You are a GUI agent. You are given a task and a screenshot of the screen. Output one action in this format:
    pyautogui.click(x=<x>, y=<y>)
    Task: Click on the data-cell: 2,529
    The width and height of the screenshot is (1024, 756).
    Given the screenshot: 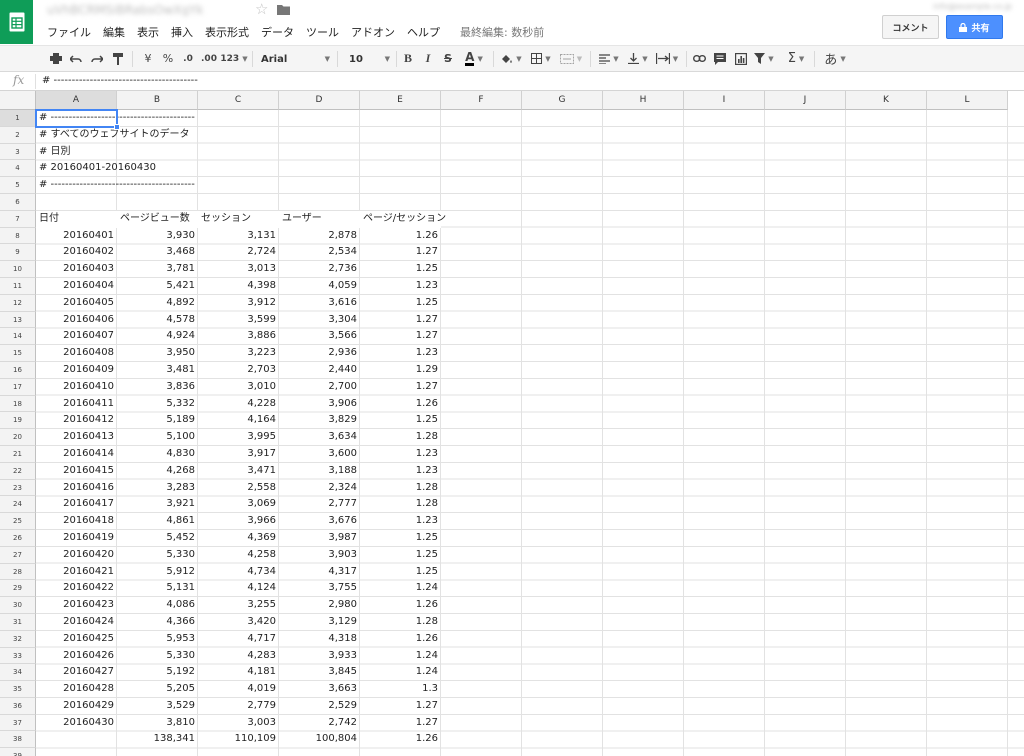 What is the action you would take?
    pyautogui.click(x=319, y=706)
    